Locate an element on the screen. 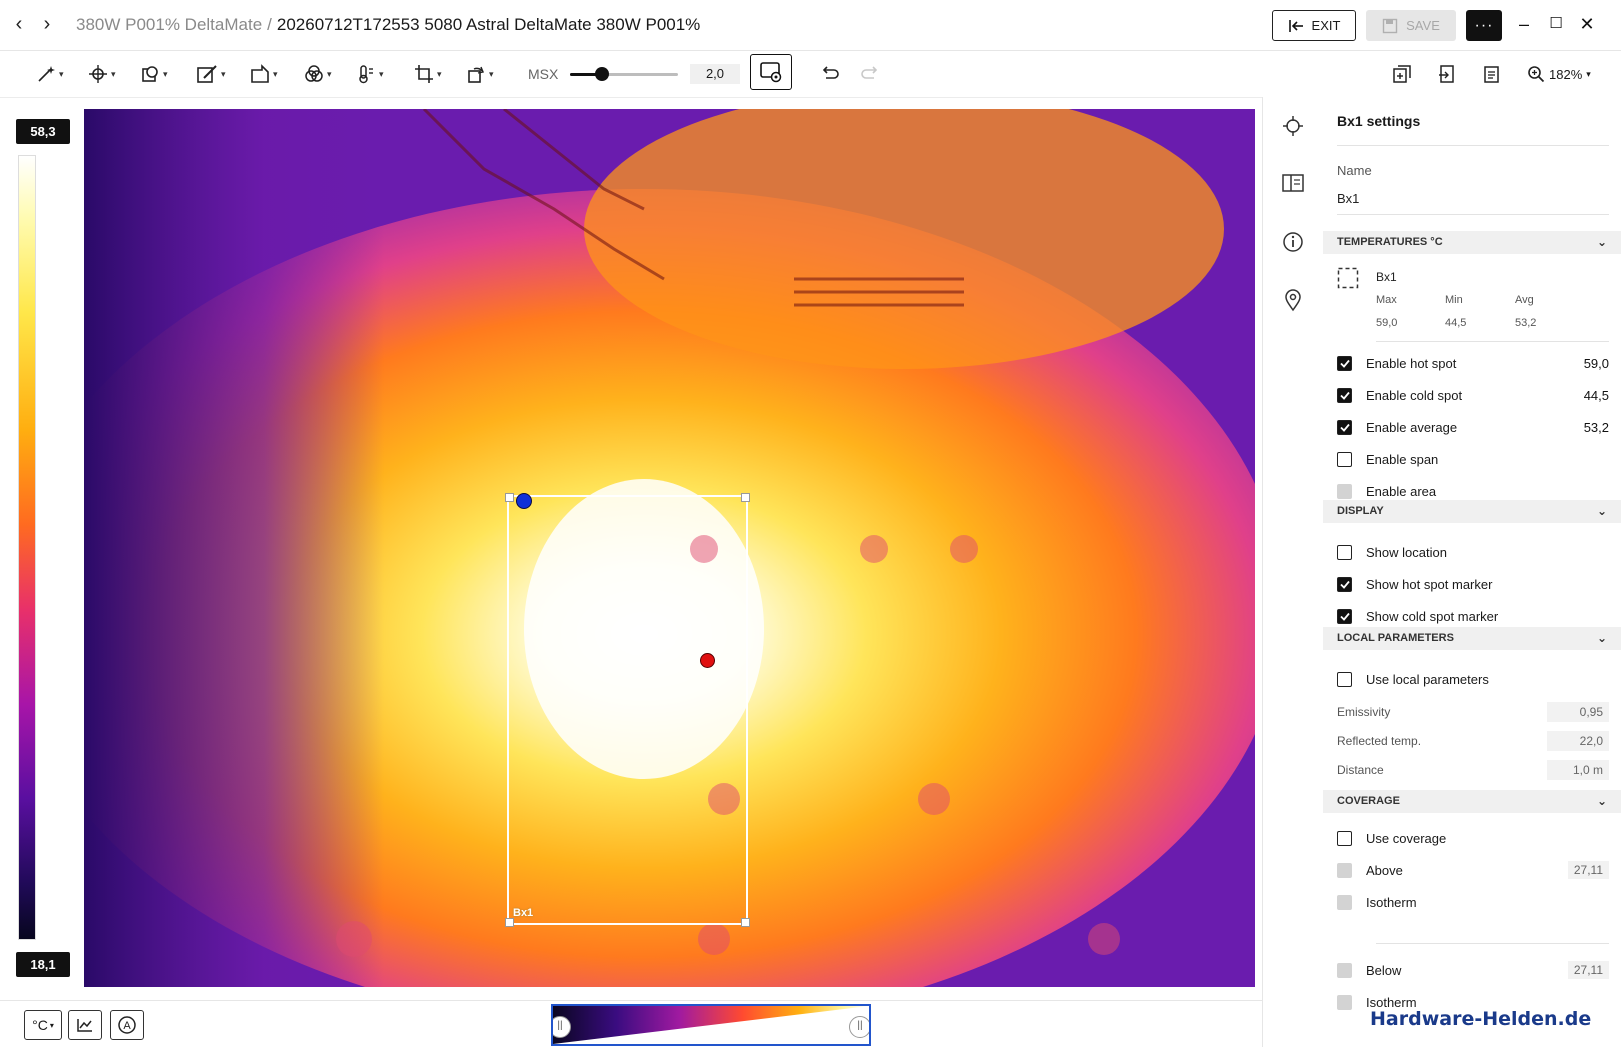  export-image-button is located at coordinates (1447, 74).